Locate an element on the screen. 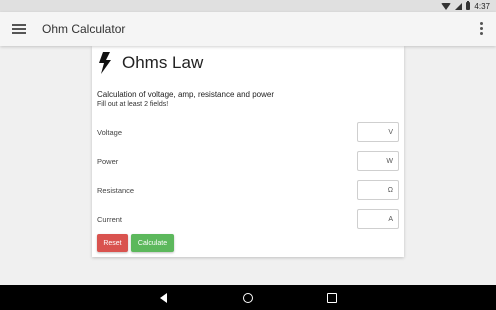  signal-icon is located at coordinates (459, 6).